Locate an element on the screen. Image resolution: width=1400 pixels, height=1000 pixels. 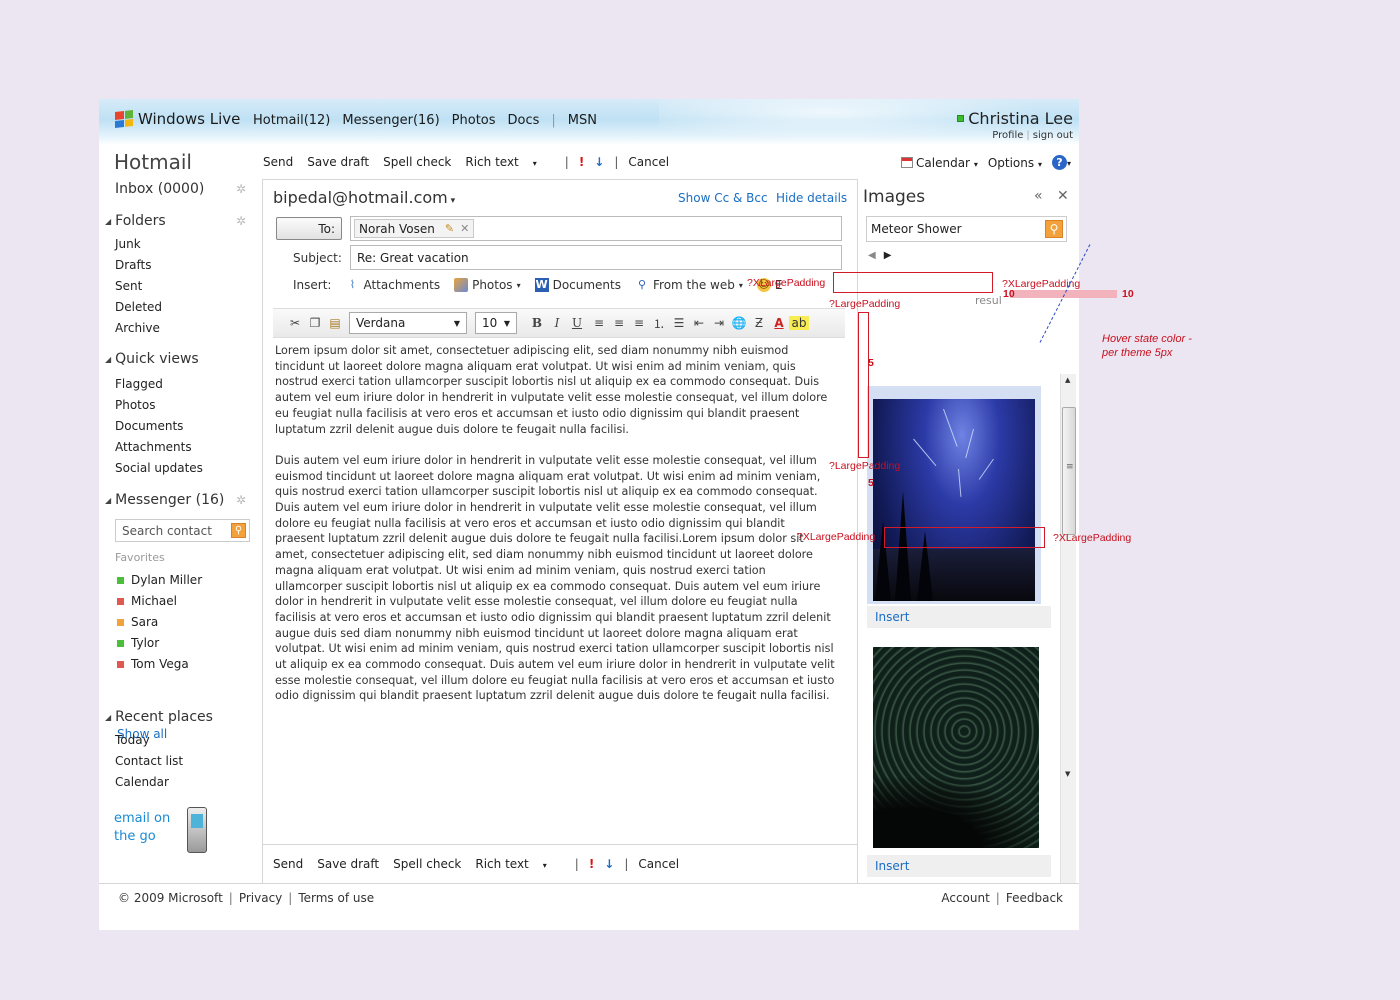
recent-calendar: Calendar is located at coordinates (149, 782).